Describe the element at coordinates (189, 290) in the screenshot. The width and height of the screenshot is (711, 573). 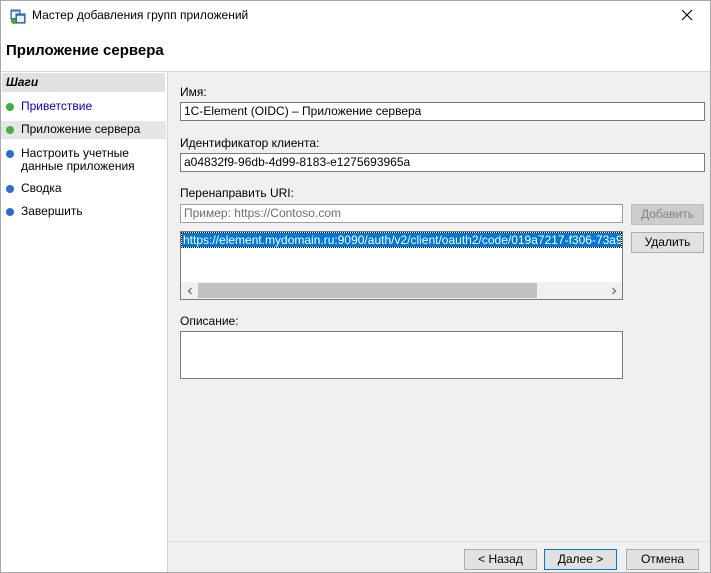
I see `chevron-left-icon` at that location.